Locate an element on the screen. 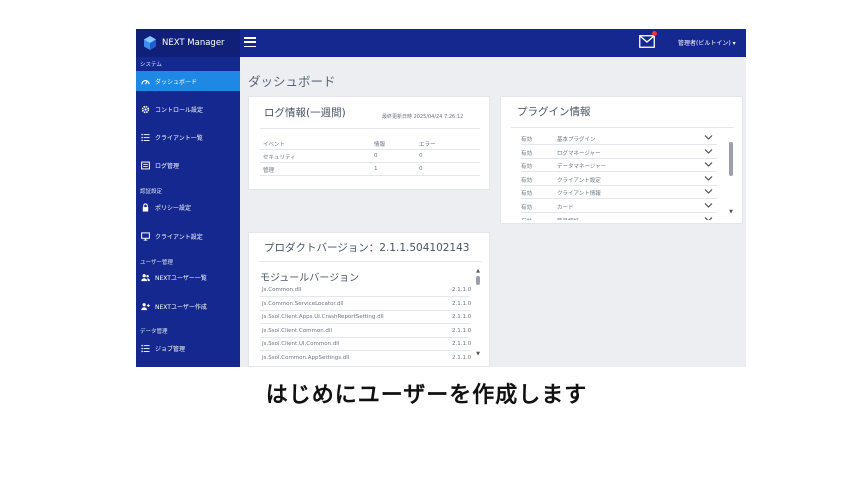 The image size is (853, 480). sidebar-item-label: クライアント一覧 is located at coordinates (179, 138).